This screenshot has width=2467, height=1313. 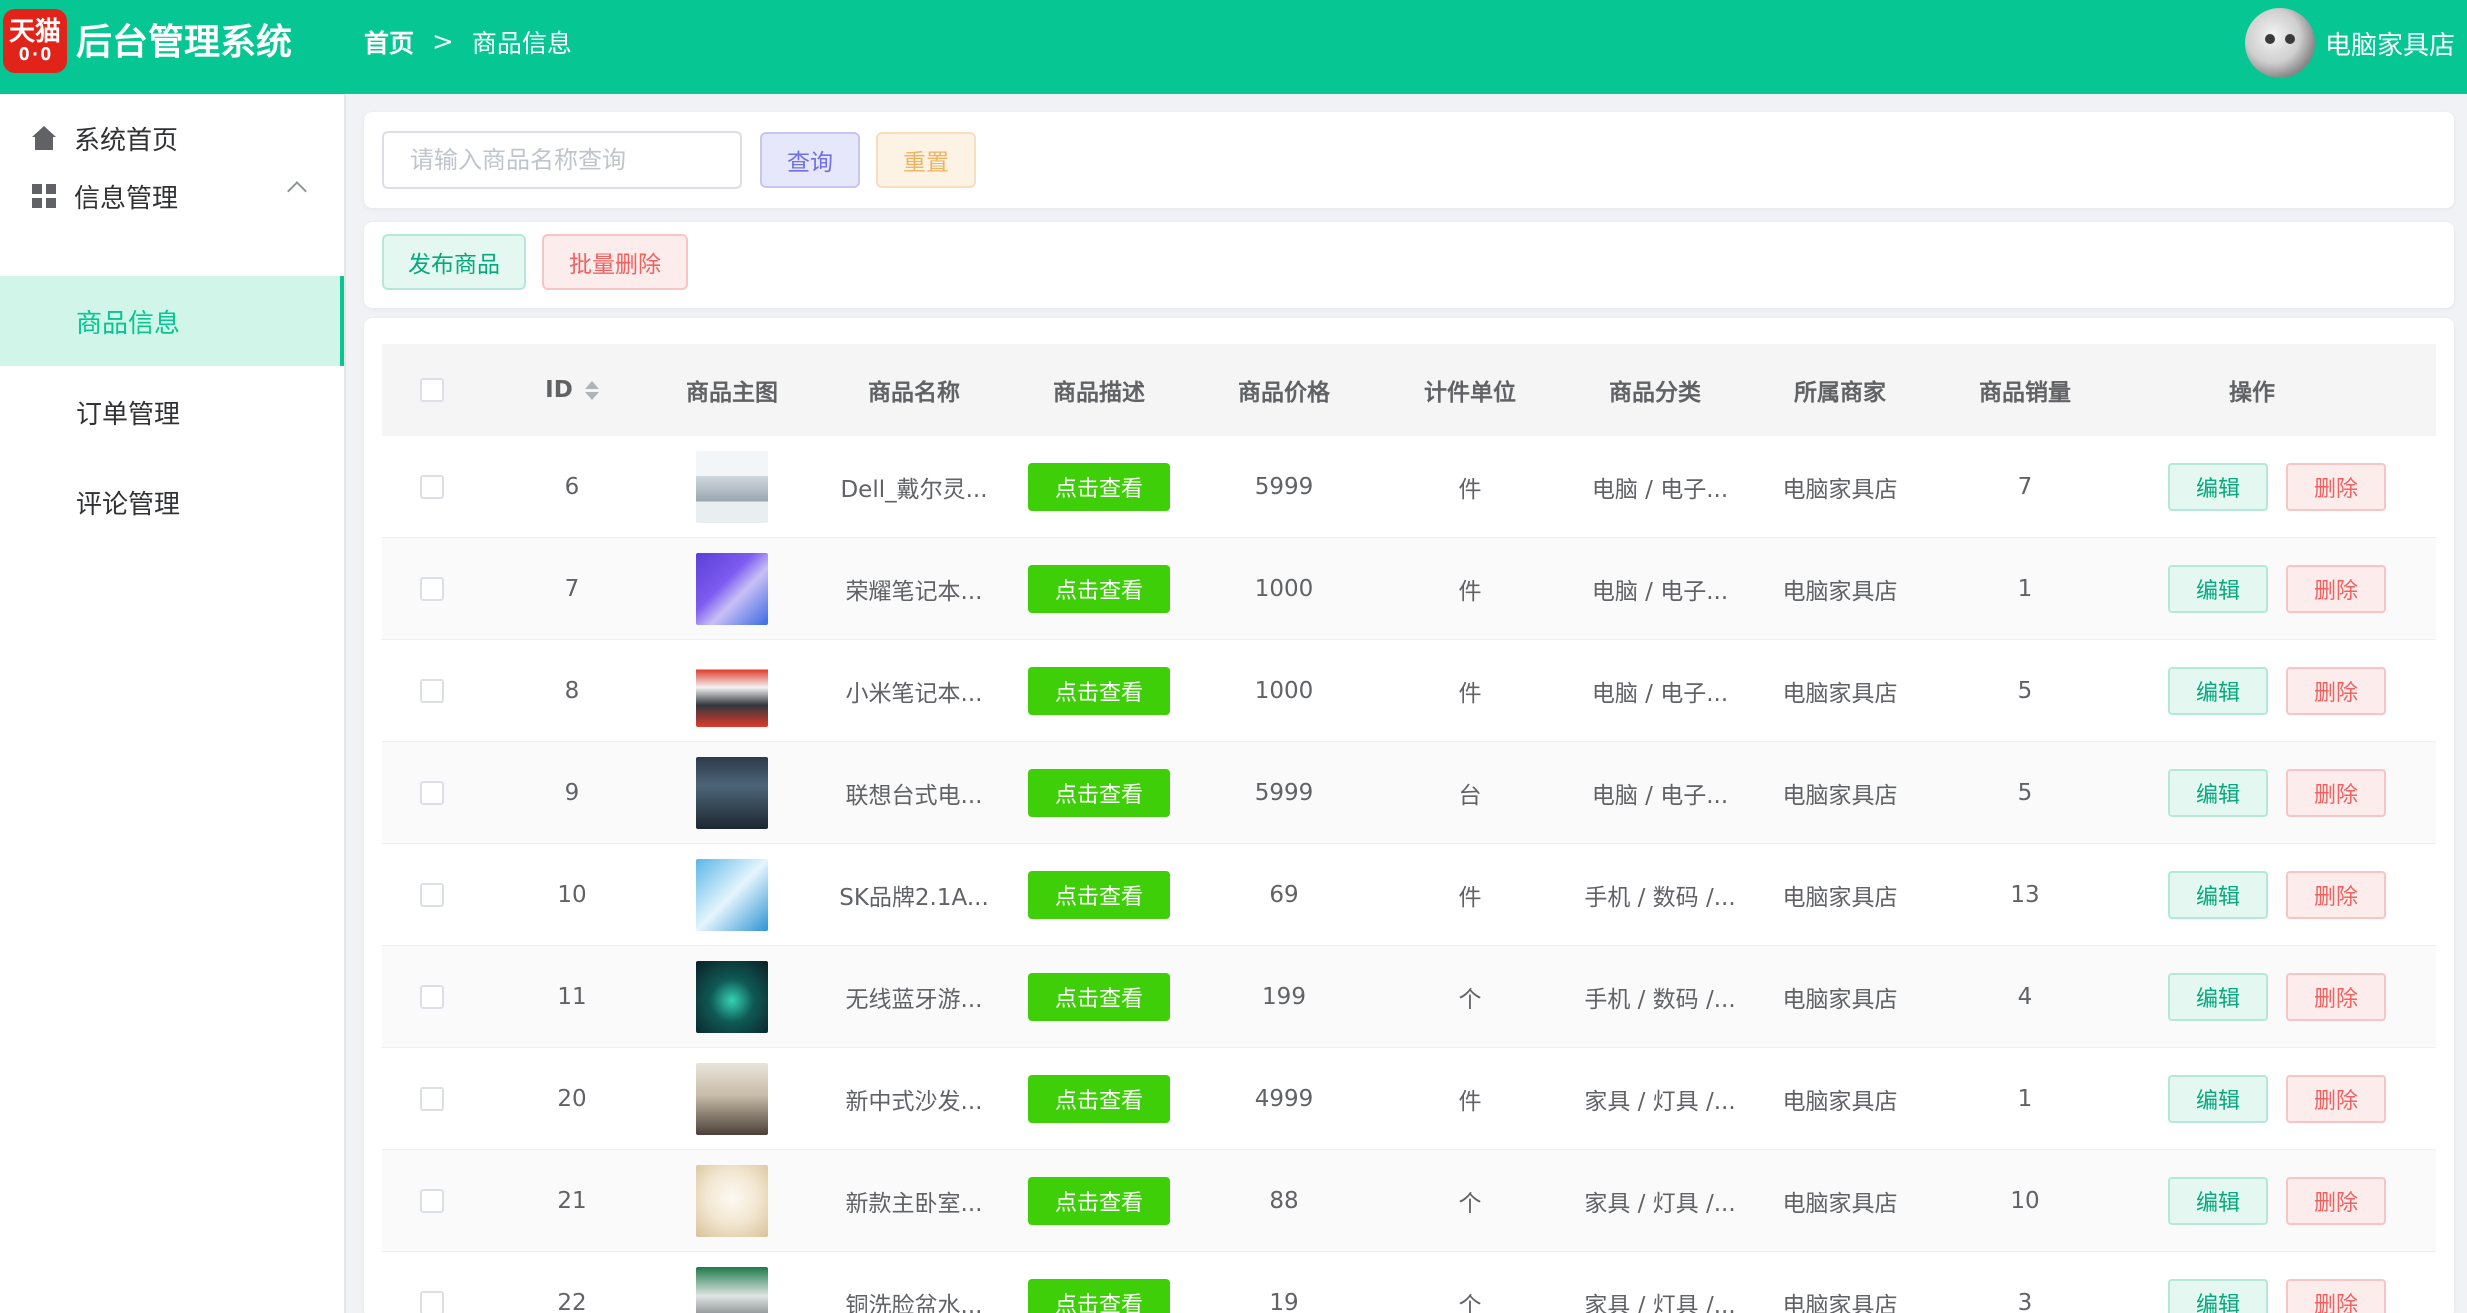 What do you see at coordinates (2390, 43) in the screenshot?
I see `user-name: 电脑家具店` at bounding box center [2390, 43].